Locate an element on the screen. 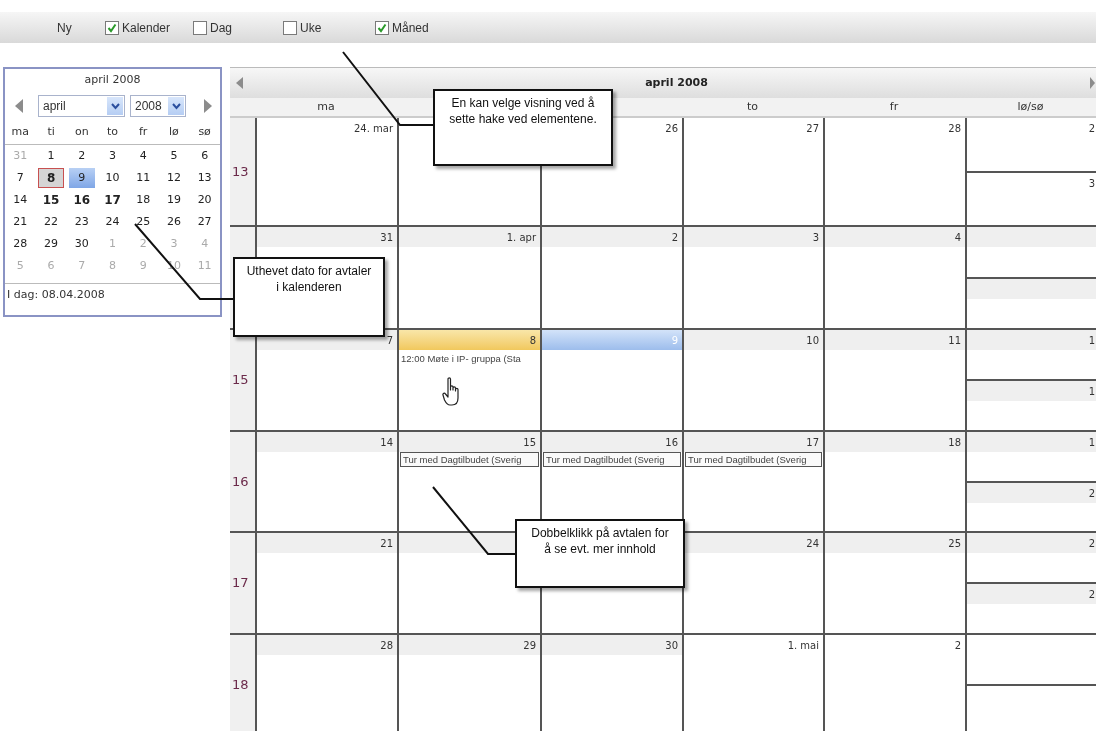  checkbox-label: Uke is located at coordinates (311, 27).